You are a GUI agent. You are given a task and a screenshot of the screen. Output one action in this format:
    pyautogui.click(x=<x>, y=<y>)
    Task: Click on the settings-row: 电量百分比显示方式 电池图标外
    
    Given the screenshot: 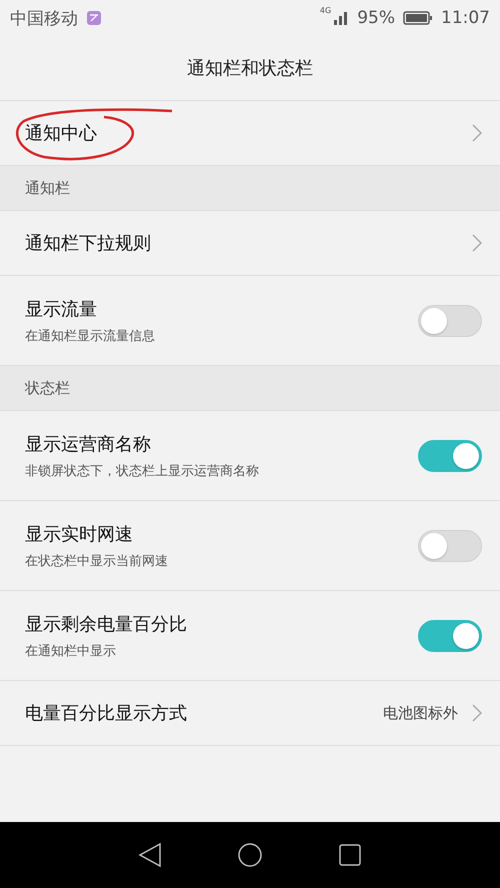 What is the action you would take?
    pyautogui.click(x=250, y=713)
    